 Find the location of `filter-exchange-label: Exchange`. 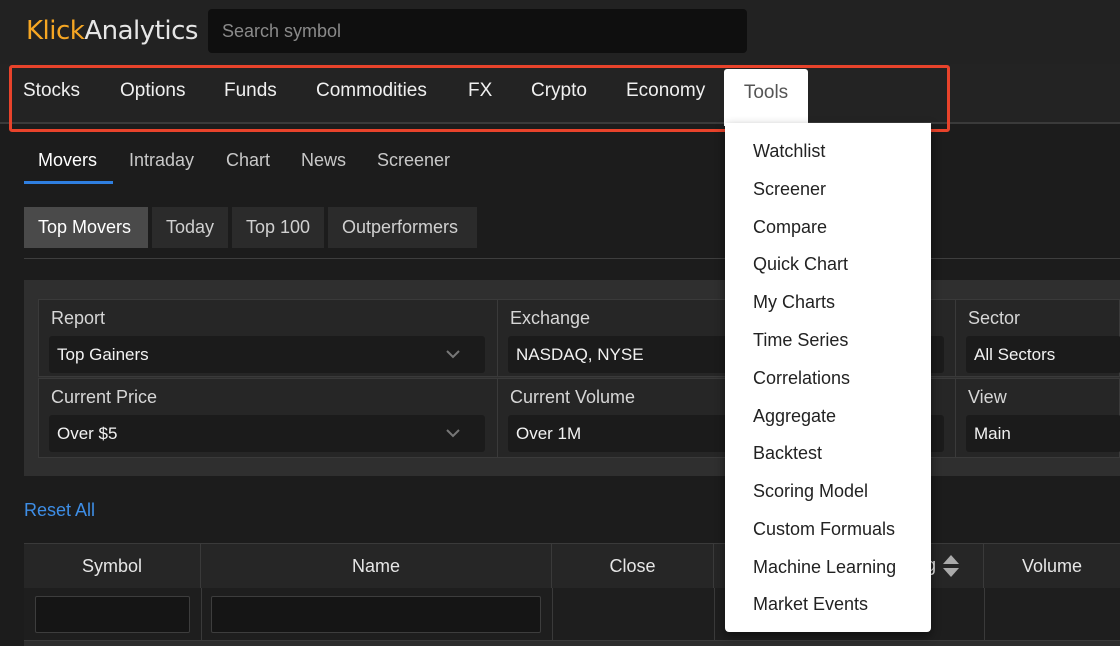

filter-exchange-label: Exchange is located at coordinates (550, 318).